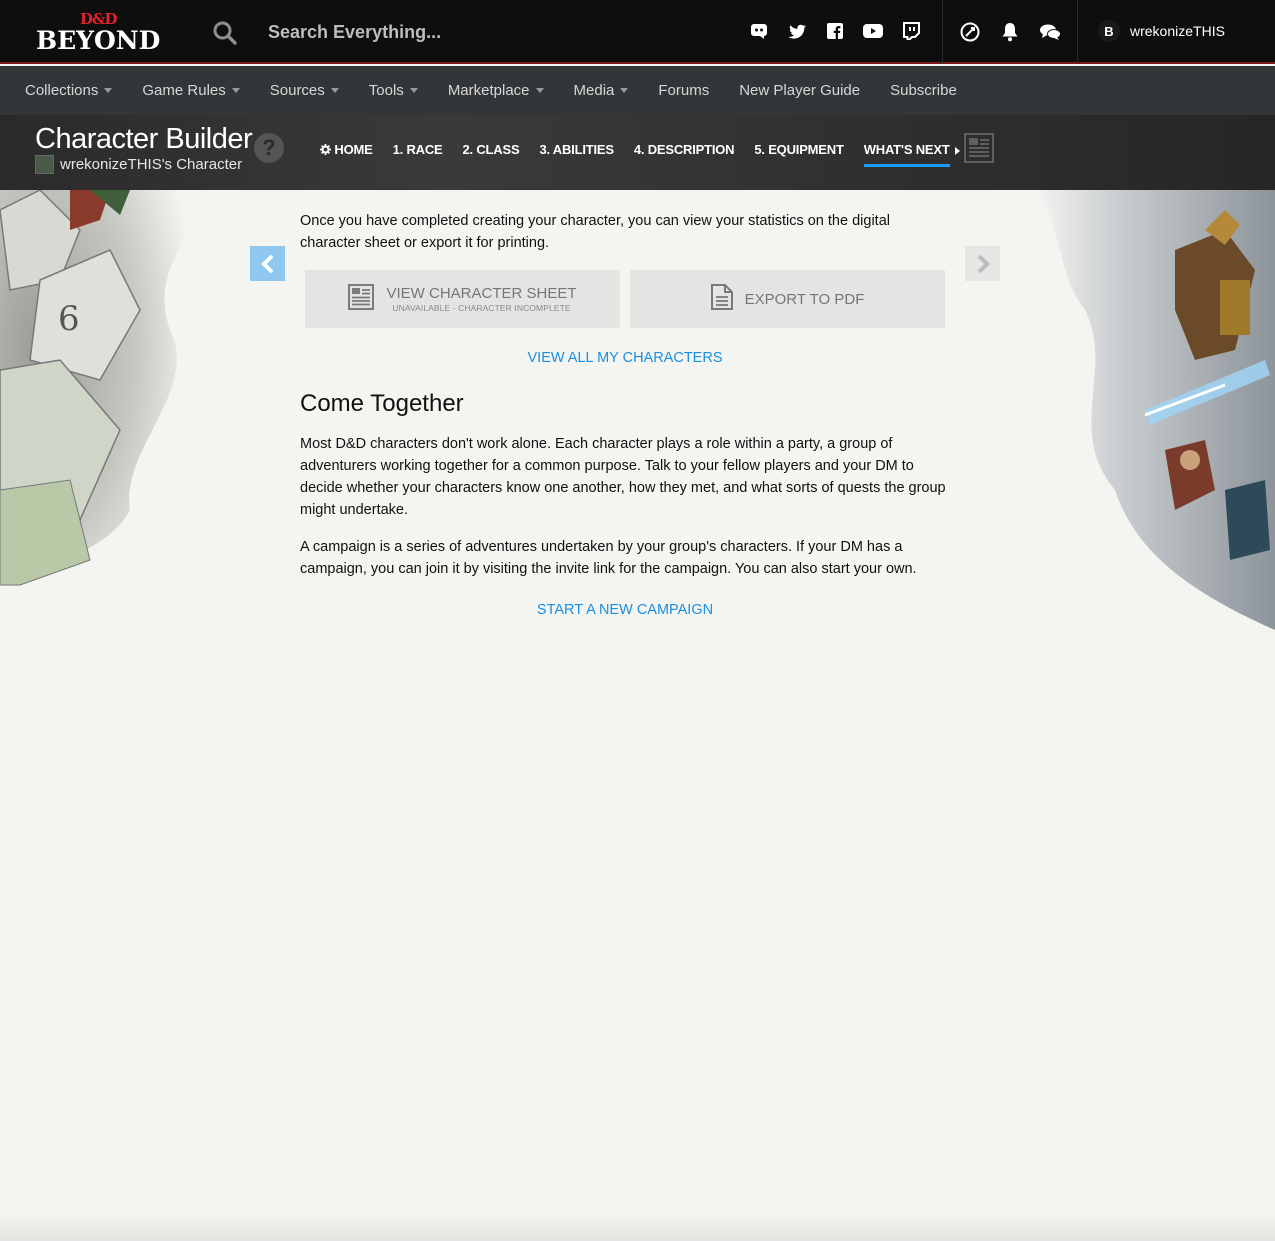  I want to click on dice-artwork: 6, so click(110, 390).